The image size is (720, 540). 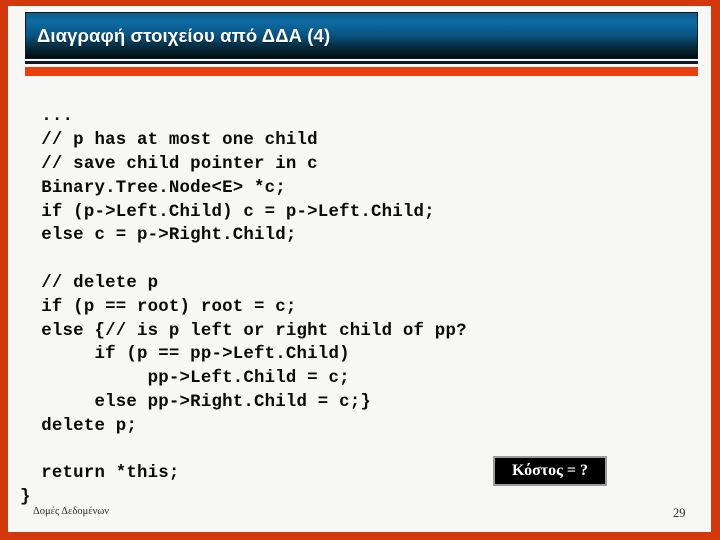 What do you see at coordinates (715, 270) in the screenshot?
I see `frame-border-right` at bounding box center [715, 270].